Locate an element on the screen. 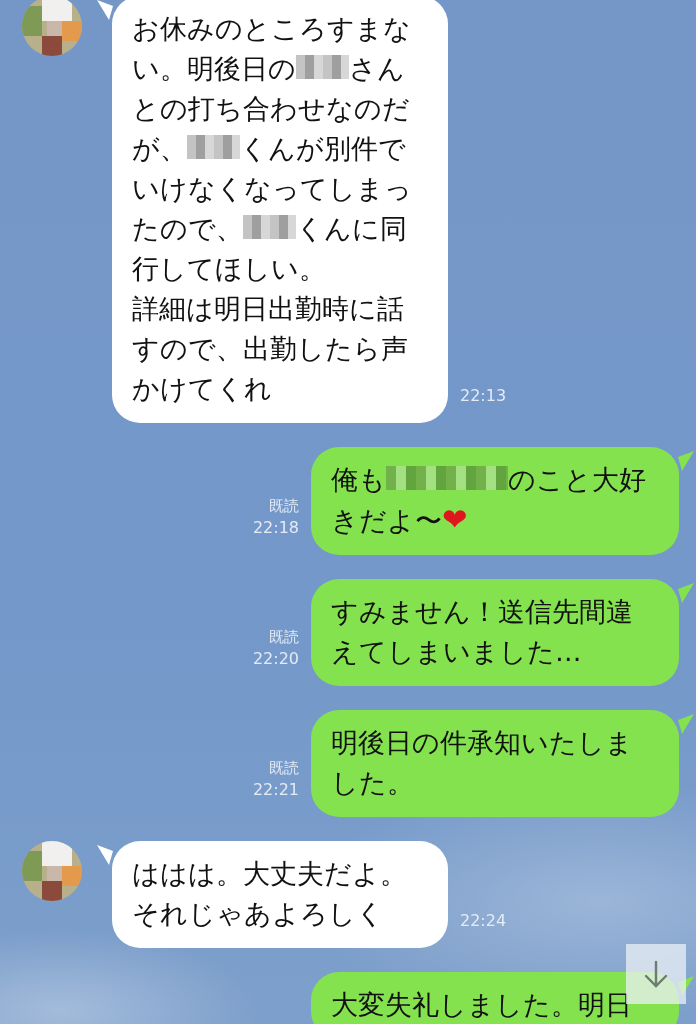 This screenshot has width=696, height=1024. timestamp: 22:13 is located at coordinates (483, 396).